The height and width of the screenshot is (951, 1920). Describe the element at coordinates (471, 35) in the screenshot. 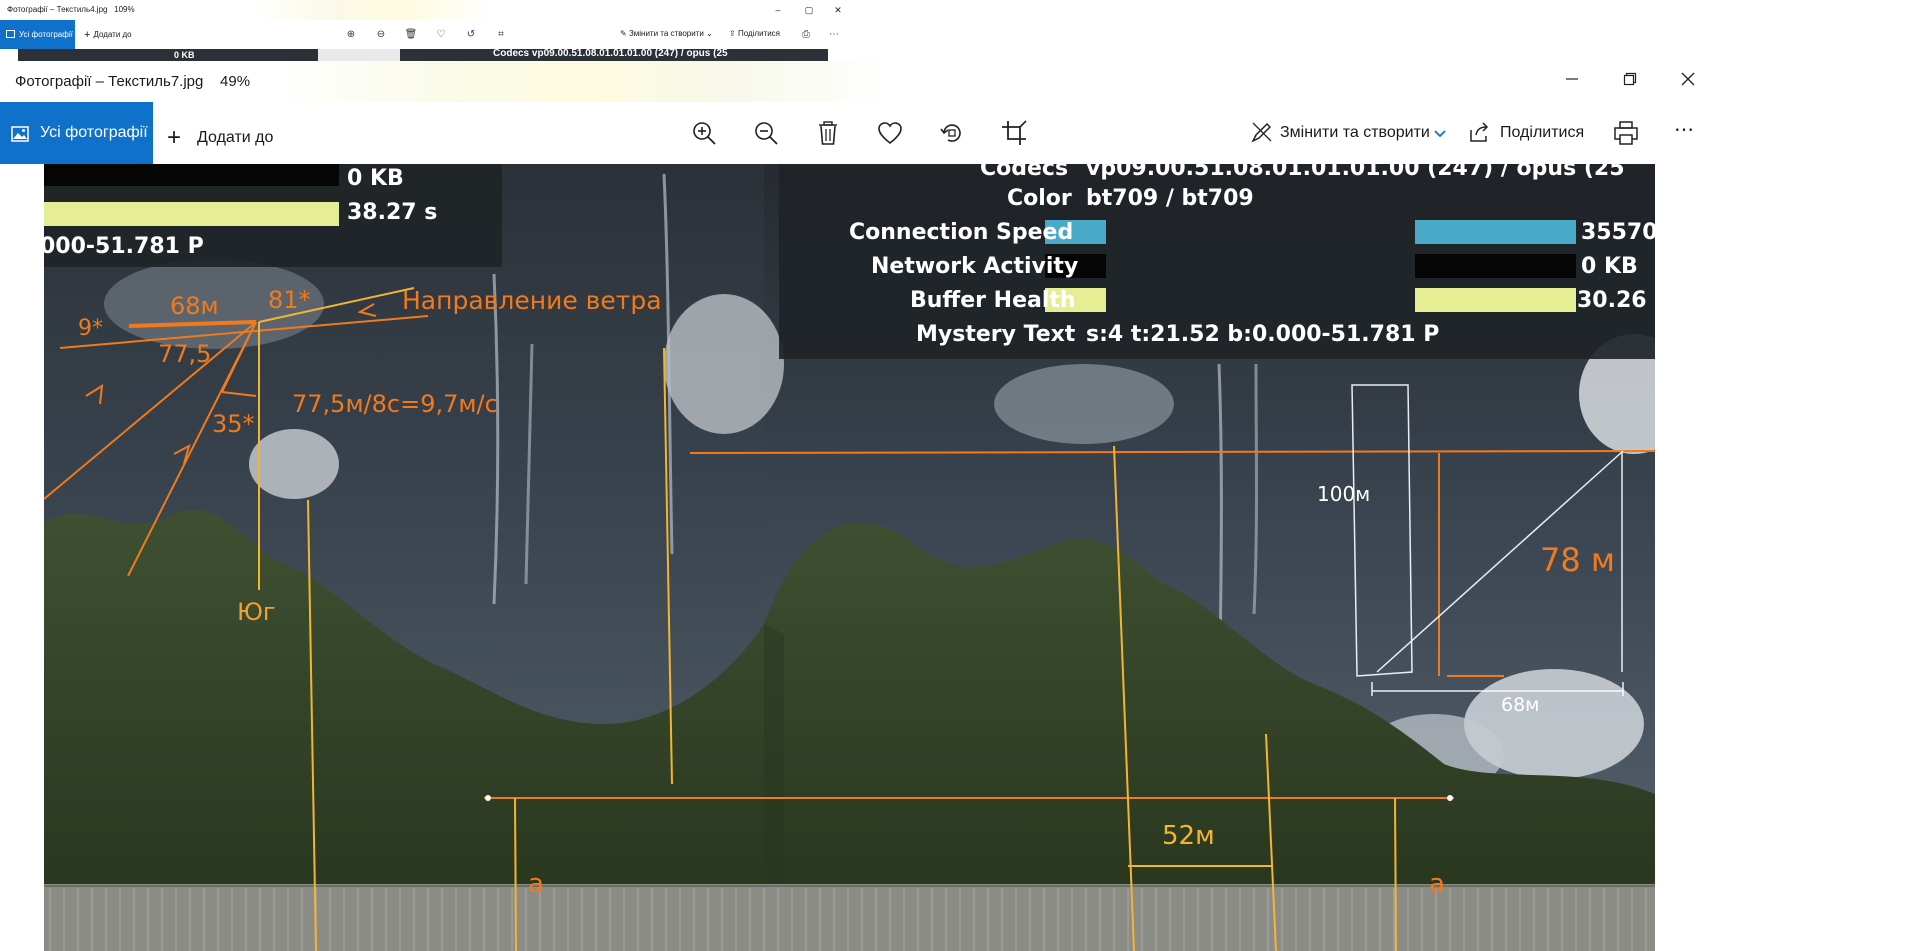

I see `rotate-icon: ↺` at that location.